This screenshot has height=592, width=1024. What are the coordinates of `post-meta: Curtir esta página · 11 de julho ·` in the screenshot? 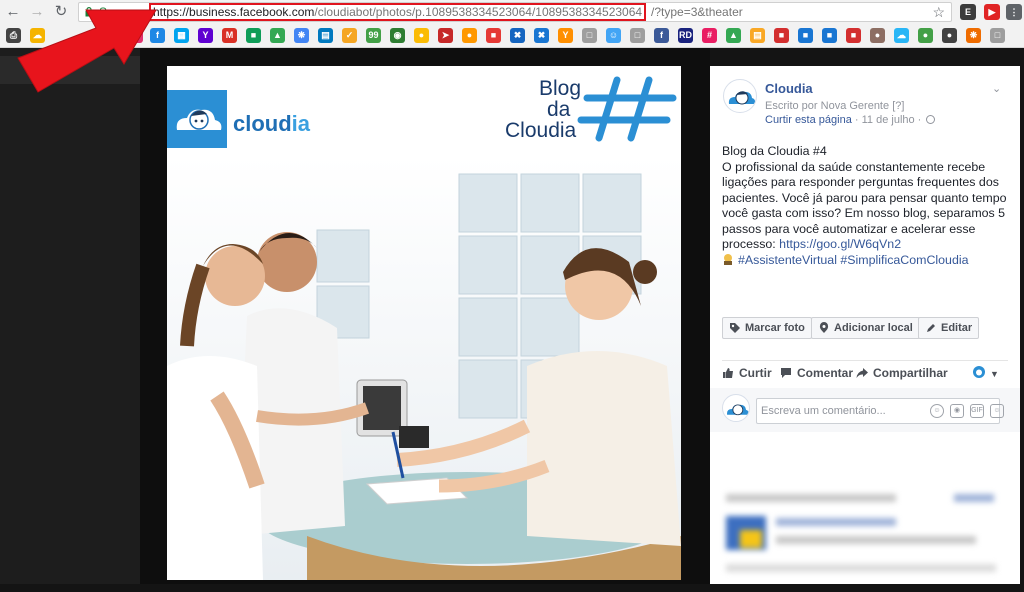 It's located at (850, 120).